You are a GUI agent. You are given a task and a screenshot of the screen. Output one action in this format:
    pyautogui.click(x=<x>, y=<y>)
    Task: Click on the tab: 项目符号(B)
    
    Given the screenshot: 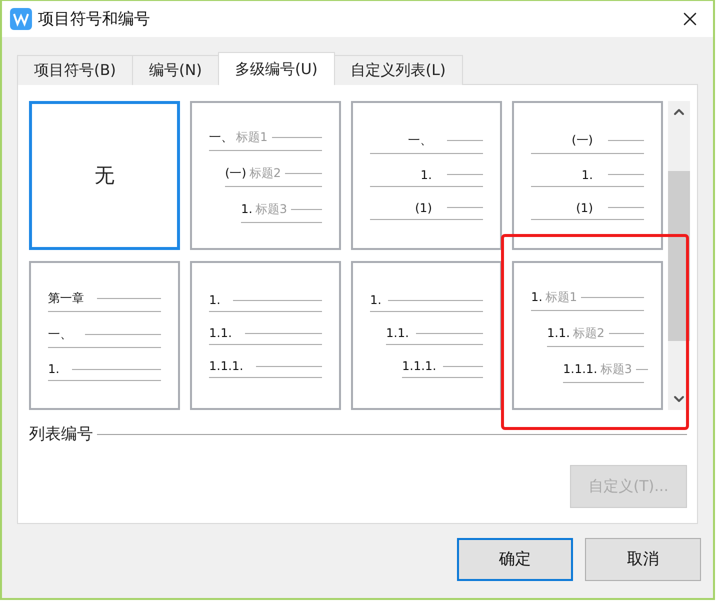 What is the action you would take?
    pyautogui.click(x=75, y=70)
    